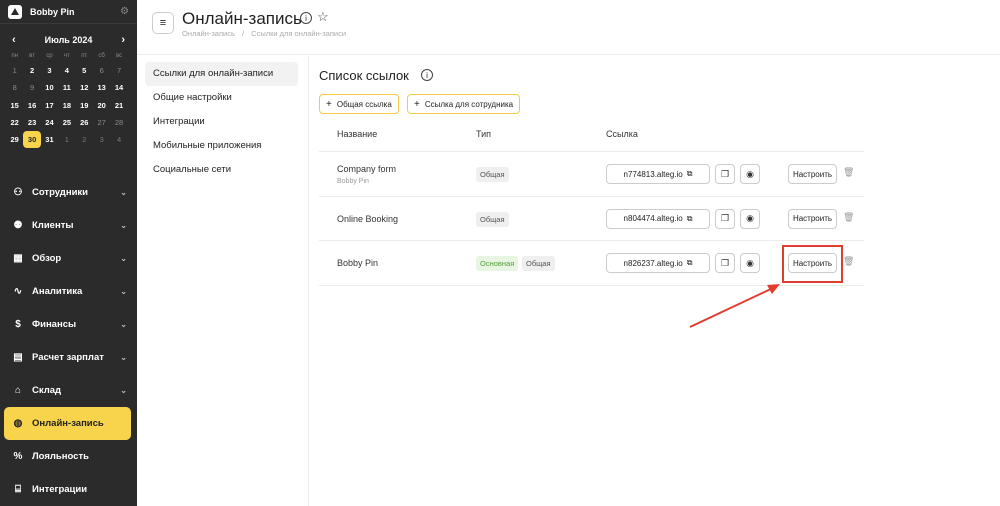 Image resolution: width=1000 pixels, height=506 pixels. Describe the element at coordinates (53, 225) in the screenshot. I see `nav-item-label: Клиенты` at that location.